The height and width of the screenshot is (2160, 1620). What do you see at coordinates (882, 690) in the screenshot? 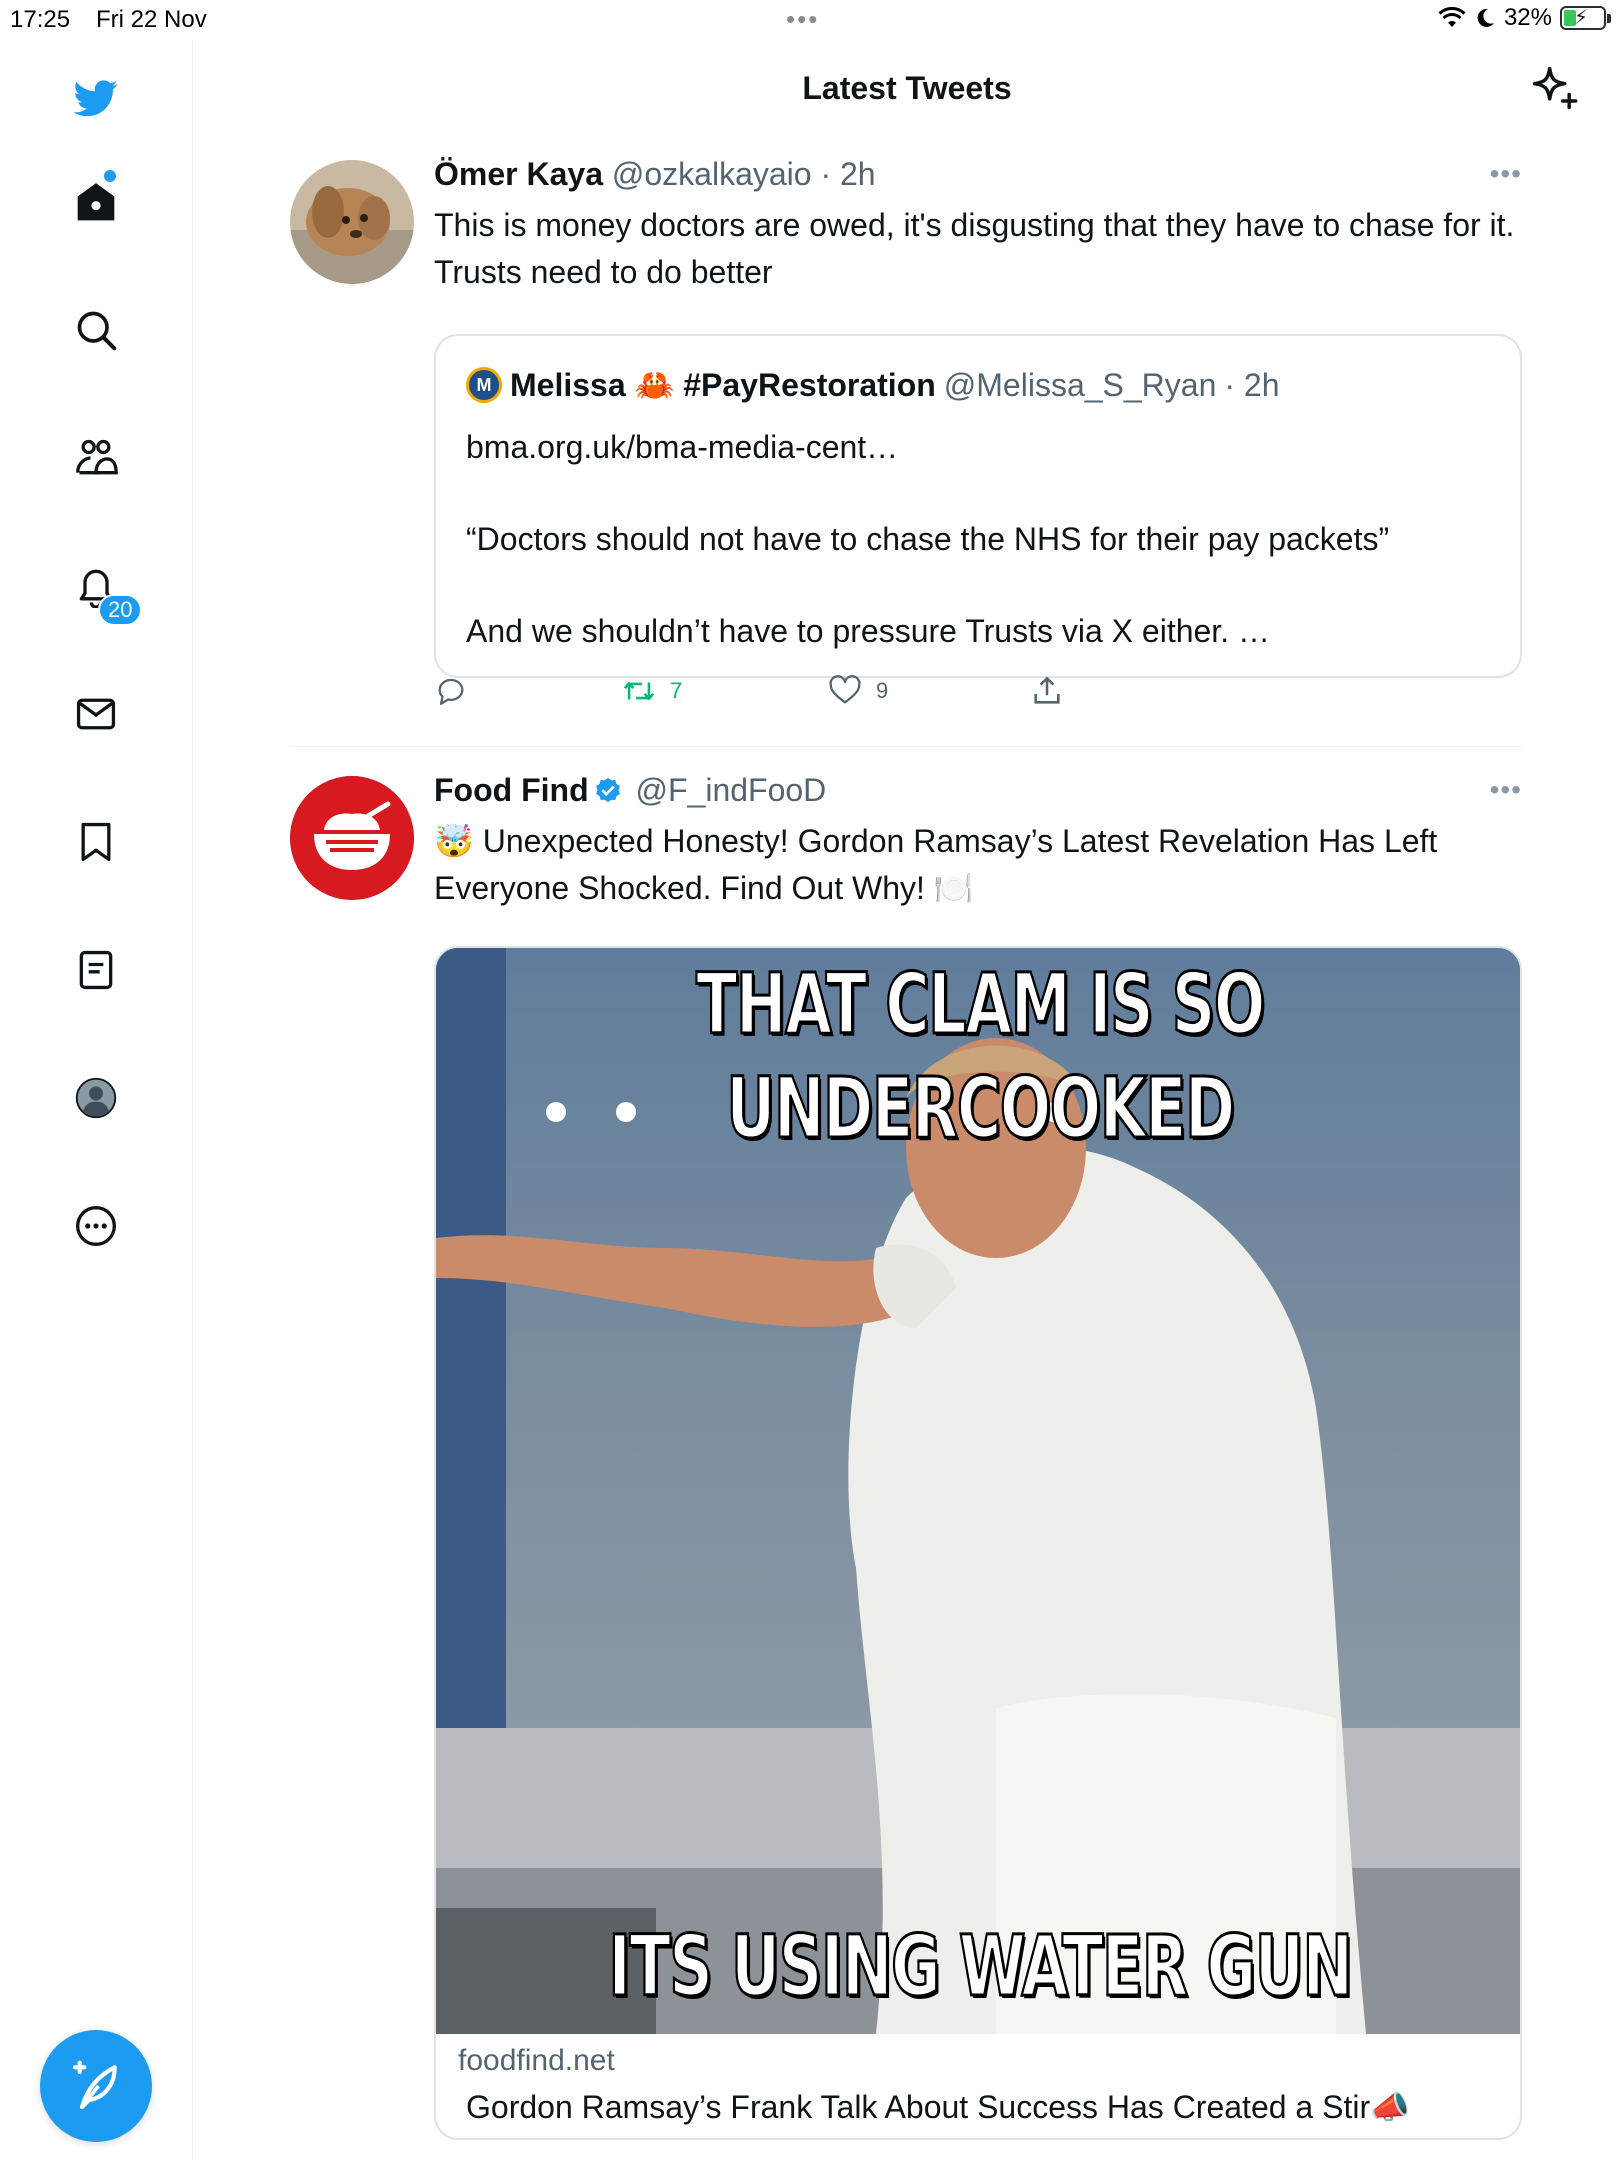
I see `like-count: 9` at bounding box center [882, 690].